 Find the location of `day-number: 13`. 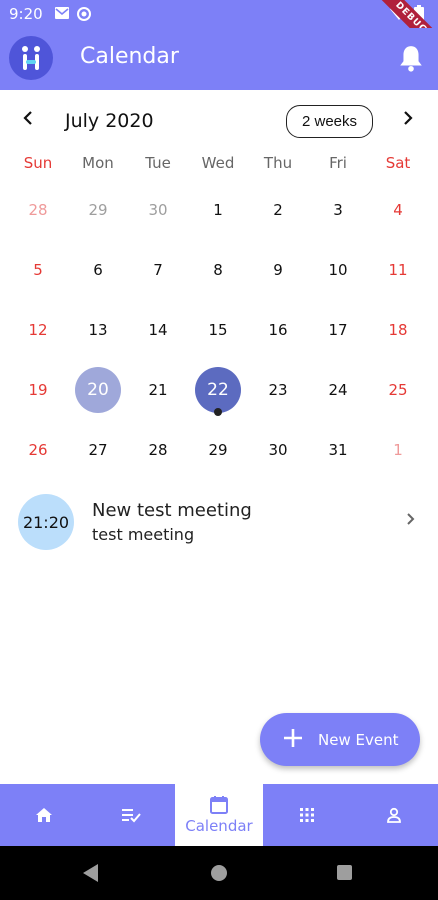

day-number: 13 is located at coordinates (98, 330).